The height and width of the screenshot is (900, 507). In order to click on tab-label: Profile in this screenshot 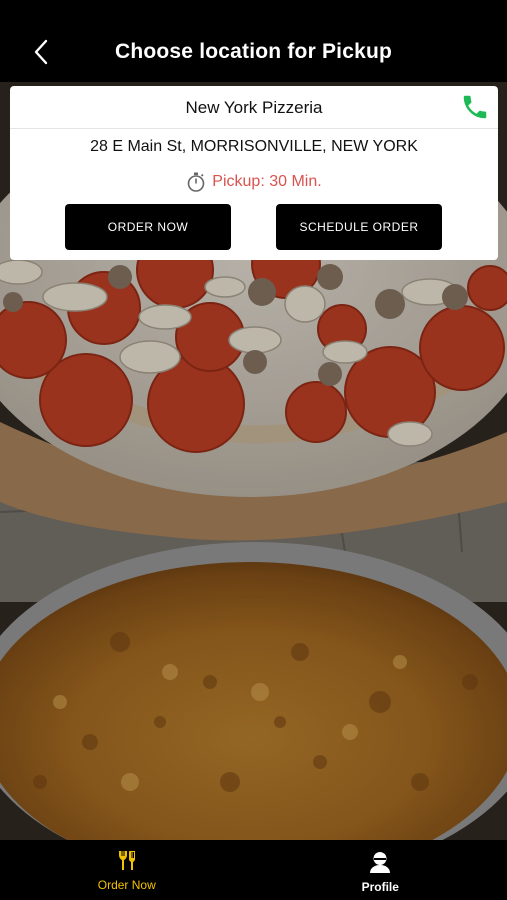, I will do `click(380, 887)`.